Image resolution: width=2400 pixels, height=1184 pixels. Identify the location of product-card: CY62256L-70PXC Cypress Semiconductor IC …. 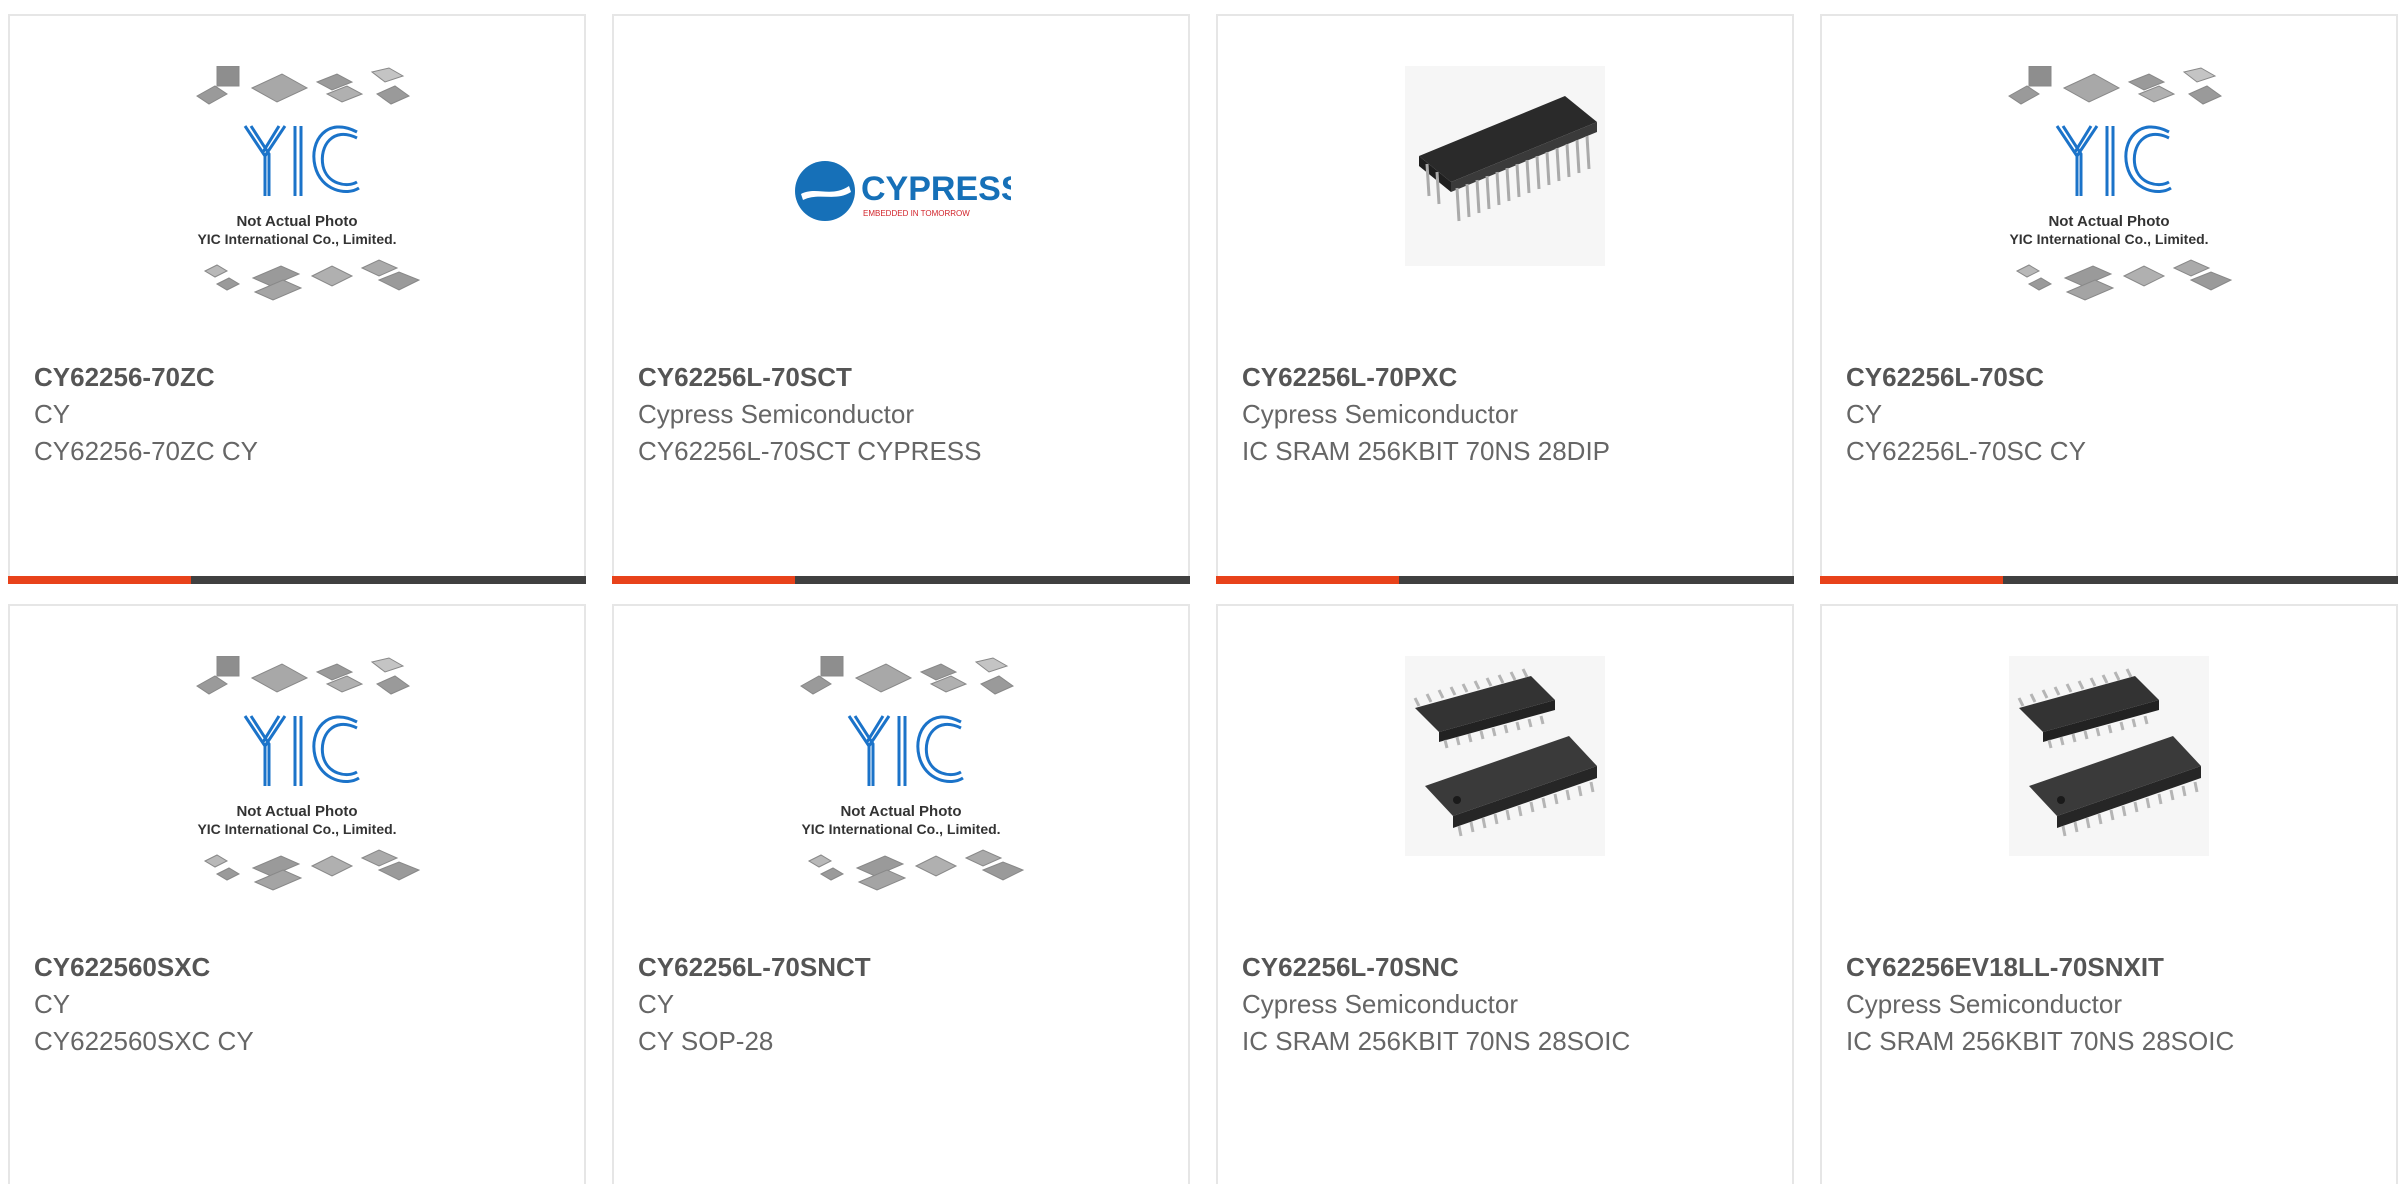
(1505, 299).